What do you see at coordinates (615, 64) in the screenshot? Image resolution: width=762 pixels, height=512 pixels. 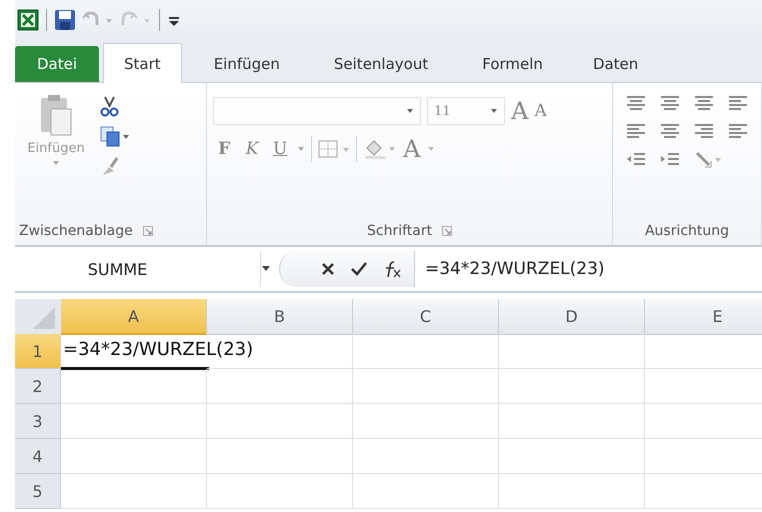 I see `ribbon-tab: Daten` at bounding box center [615, 64].